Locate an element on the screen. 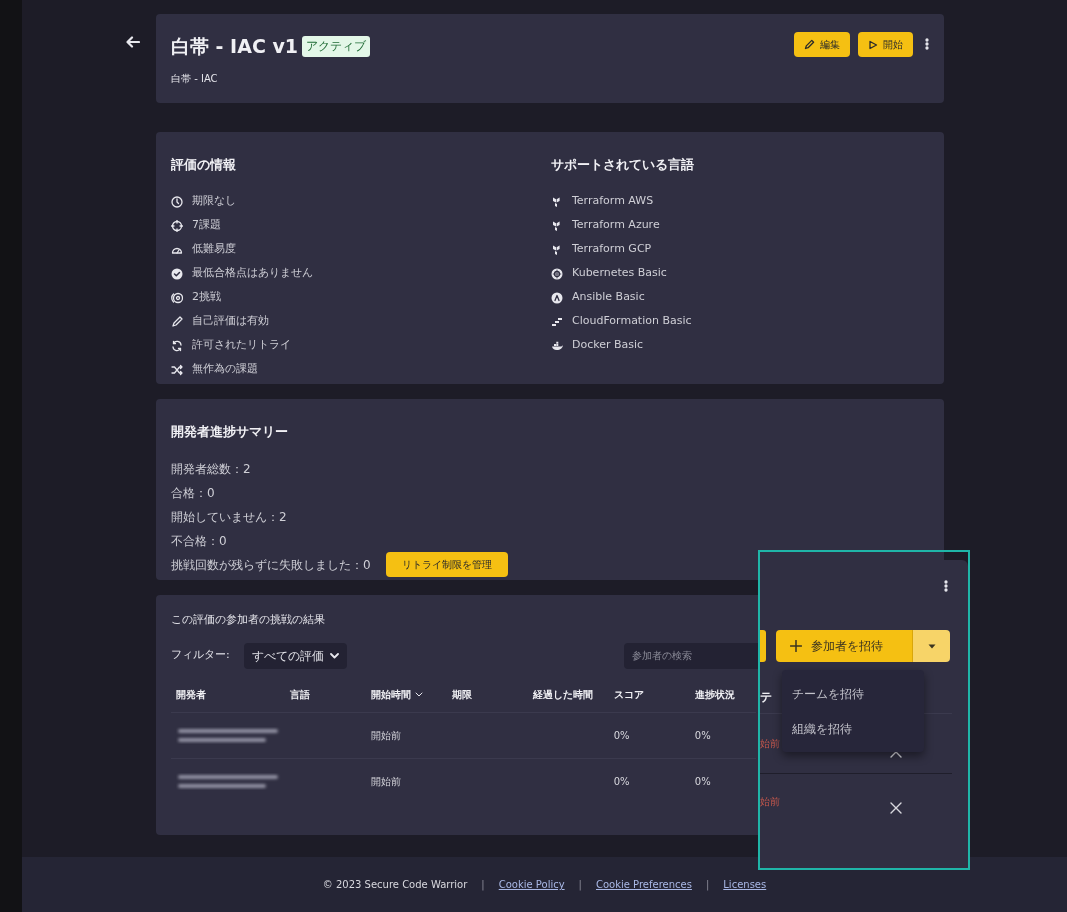 The width and height of the screenshot is (1067, 912). menu-item: チームを招待 is located at coordinates (853, 693).